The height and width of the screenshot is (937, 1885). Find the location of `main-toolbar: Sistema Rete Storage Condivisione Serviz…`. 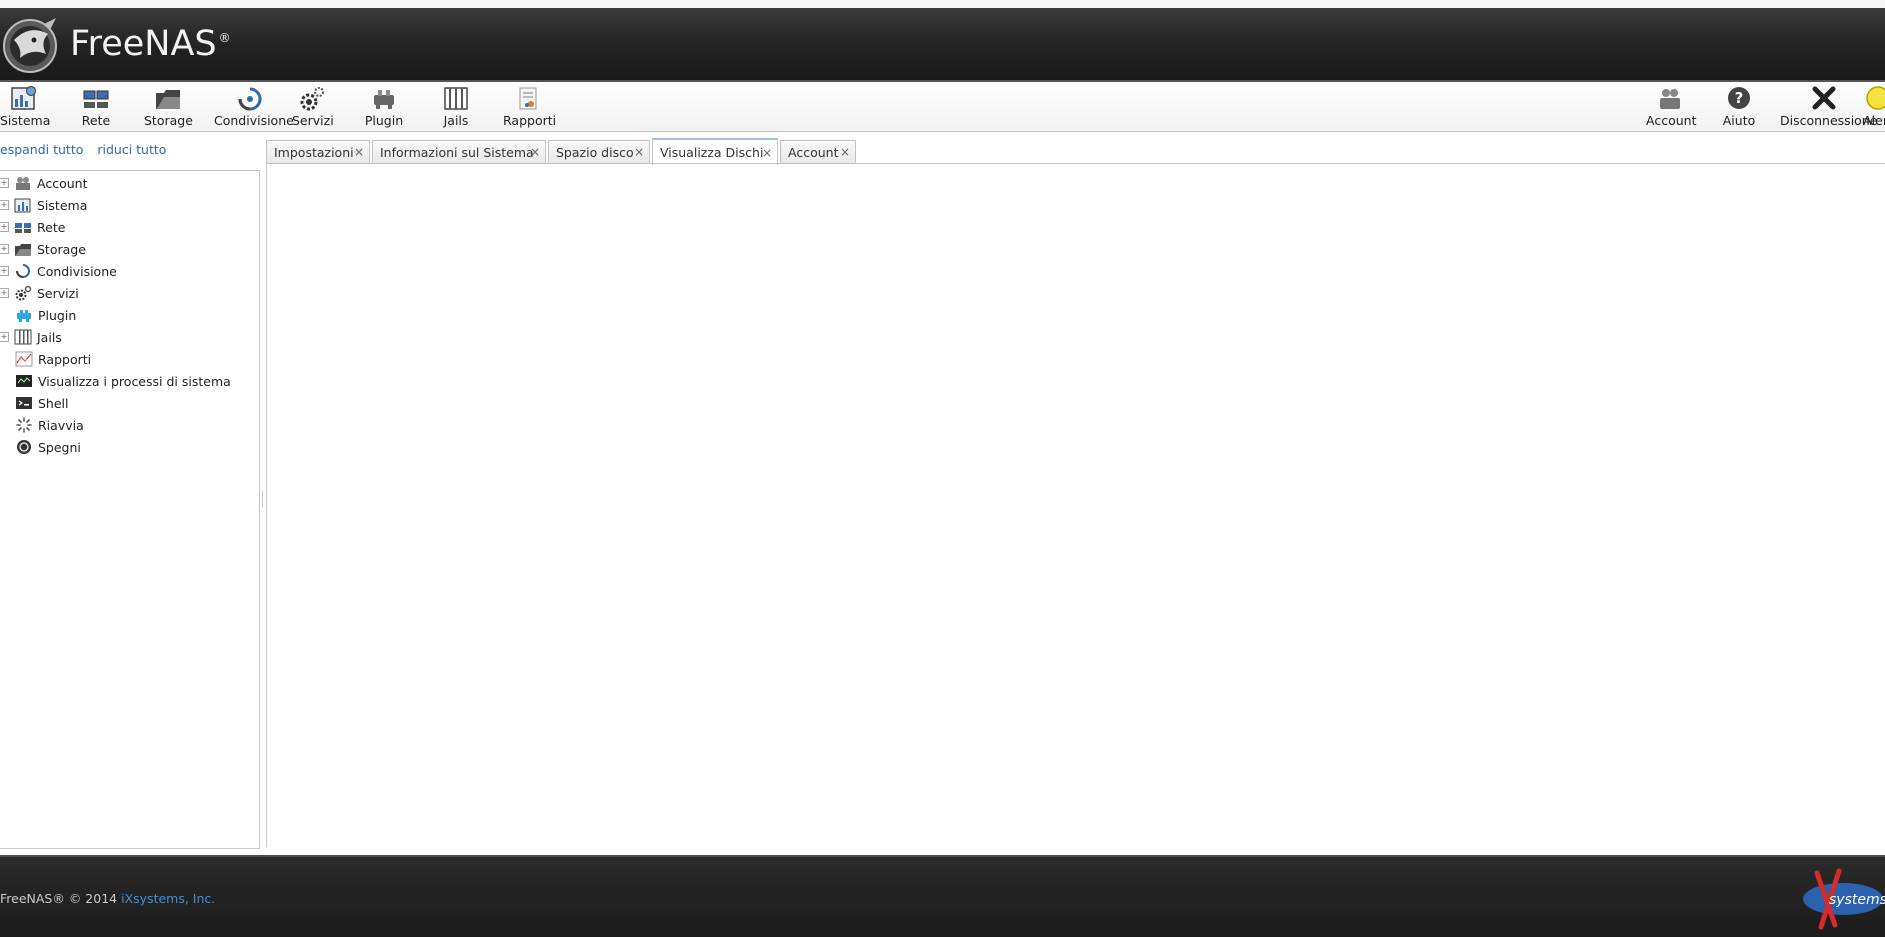

main-toolbar: Sistema Rete Storage Condivisione Serviz… is located at coordinates (942, 107).